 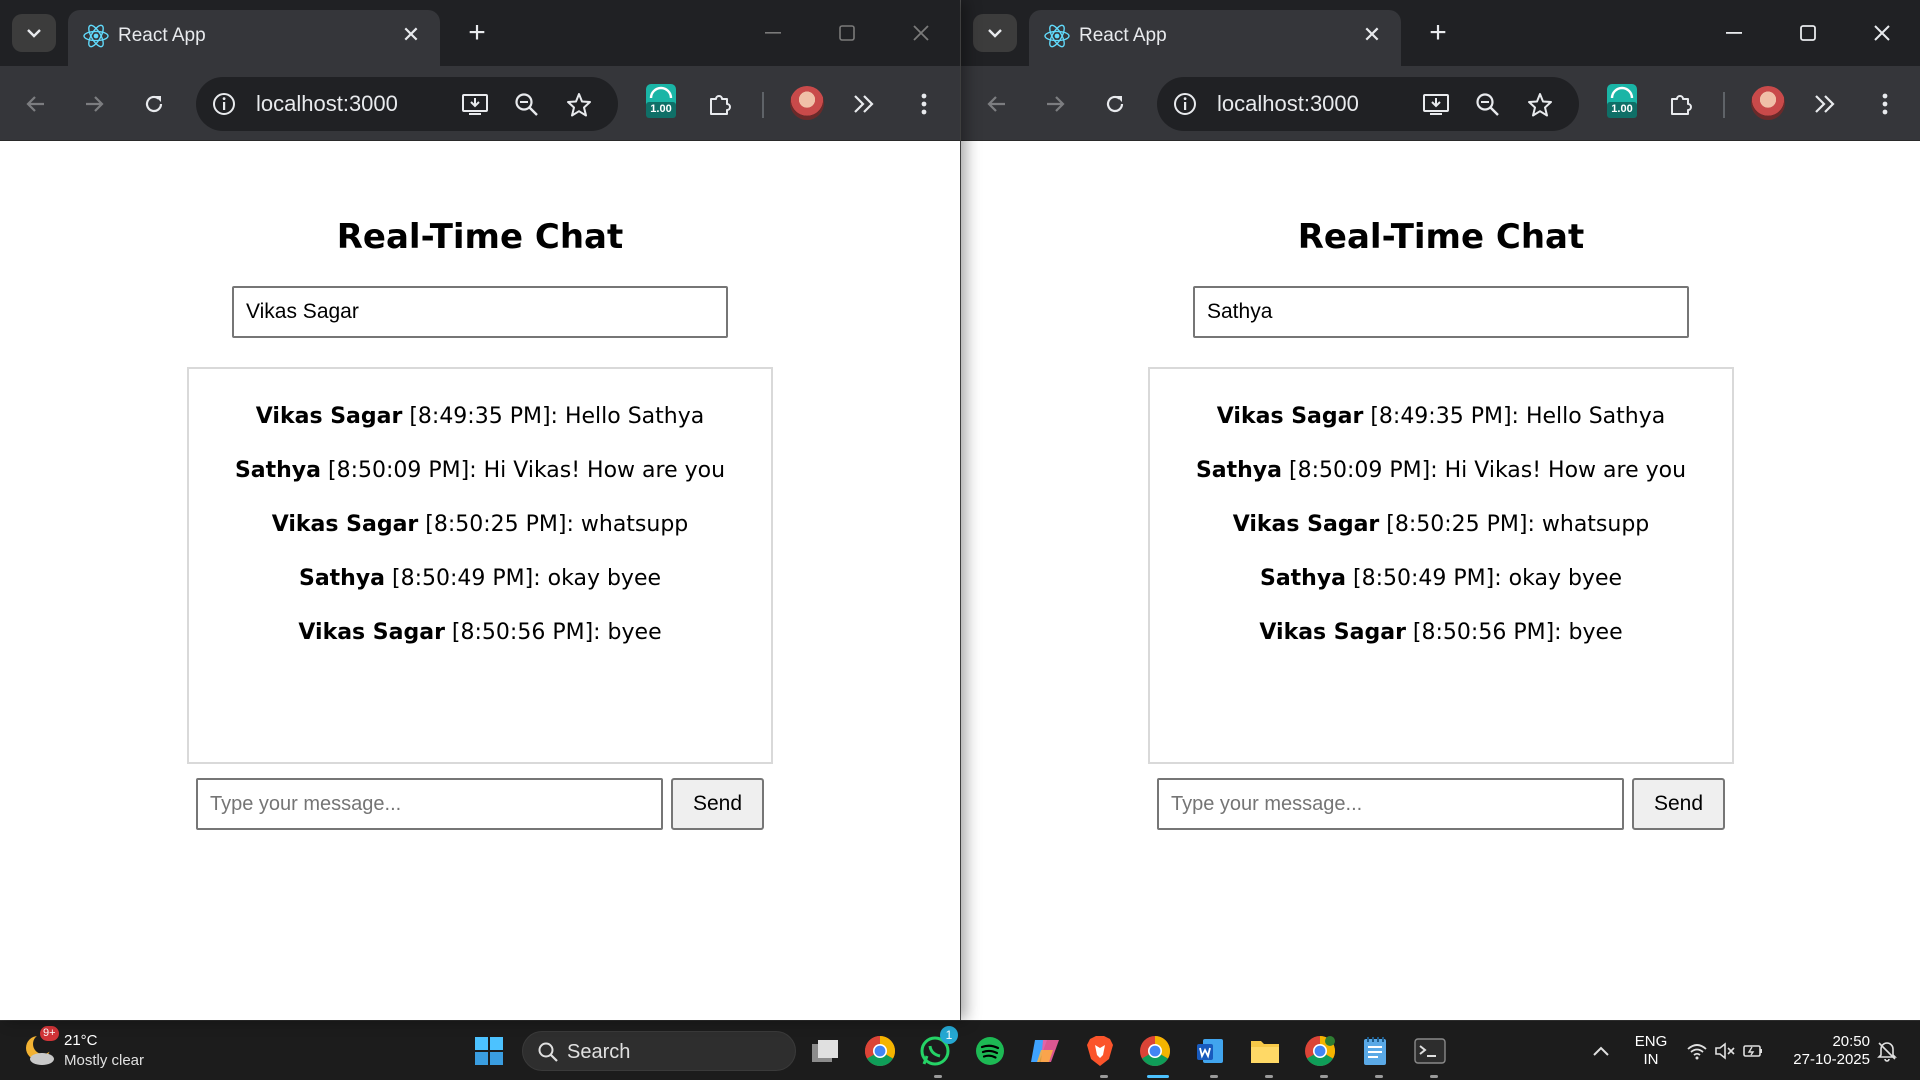 I want to click on chat-message: Vikas Sagar [8:49:35 PM]: Hello Sathya, so click(x=1441, y=417).